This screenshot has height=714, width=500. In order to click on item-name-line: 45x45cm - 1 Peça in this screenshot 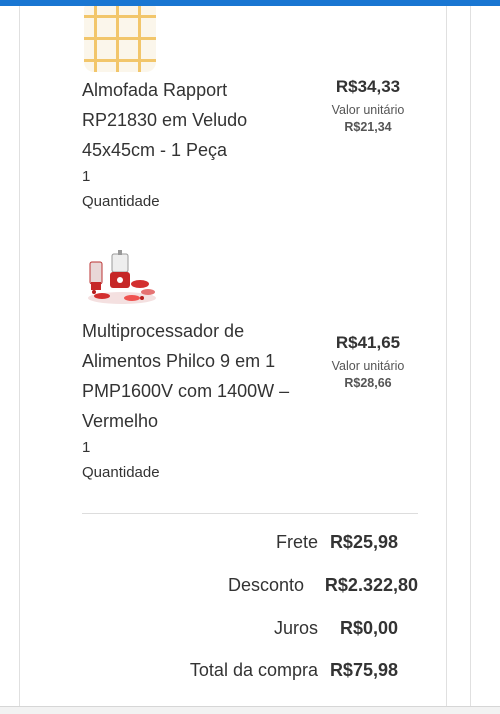, I will do `click(155, 150)`.